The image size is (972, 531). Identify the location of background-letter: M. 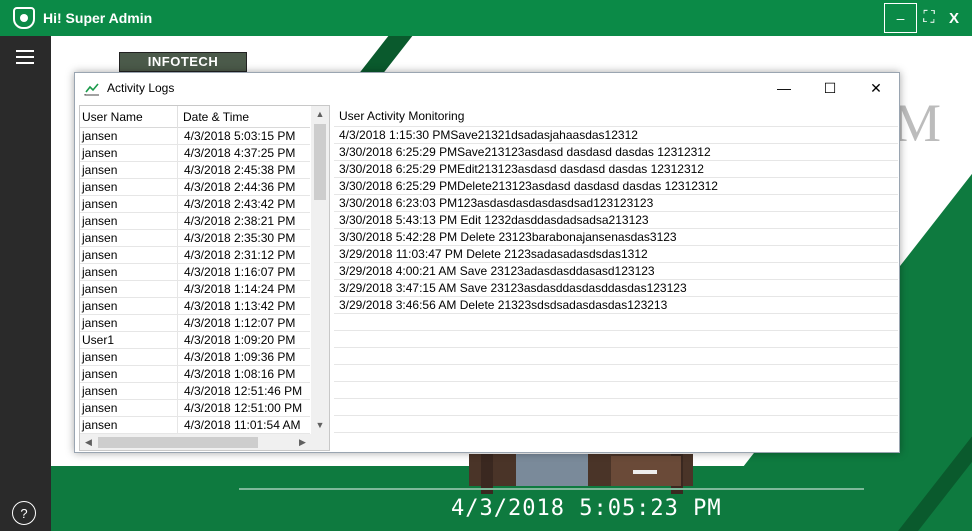
(917, 123).